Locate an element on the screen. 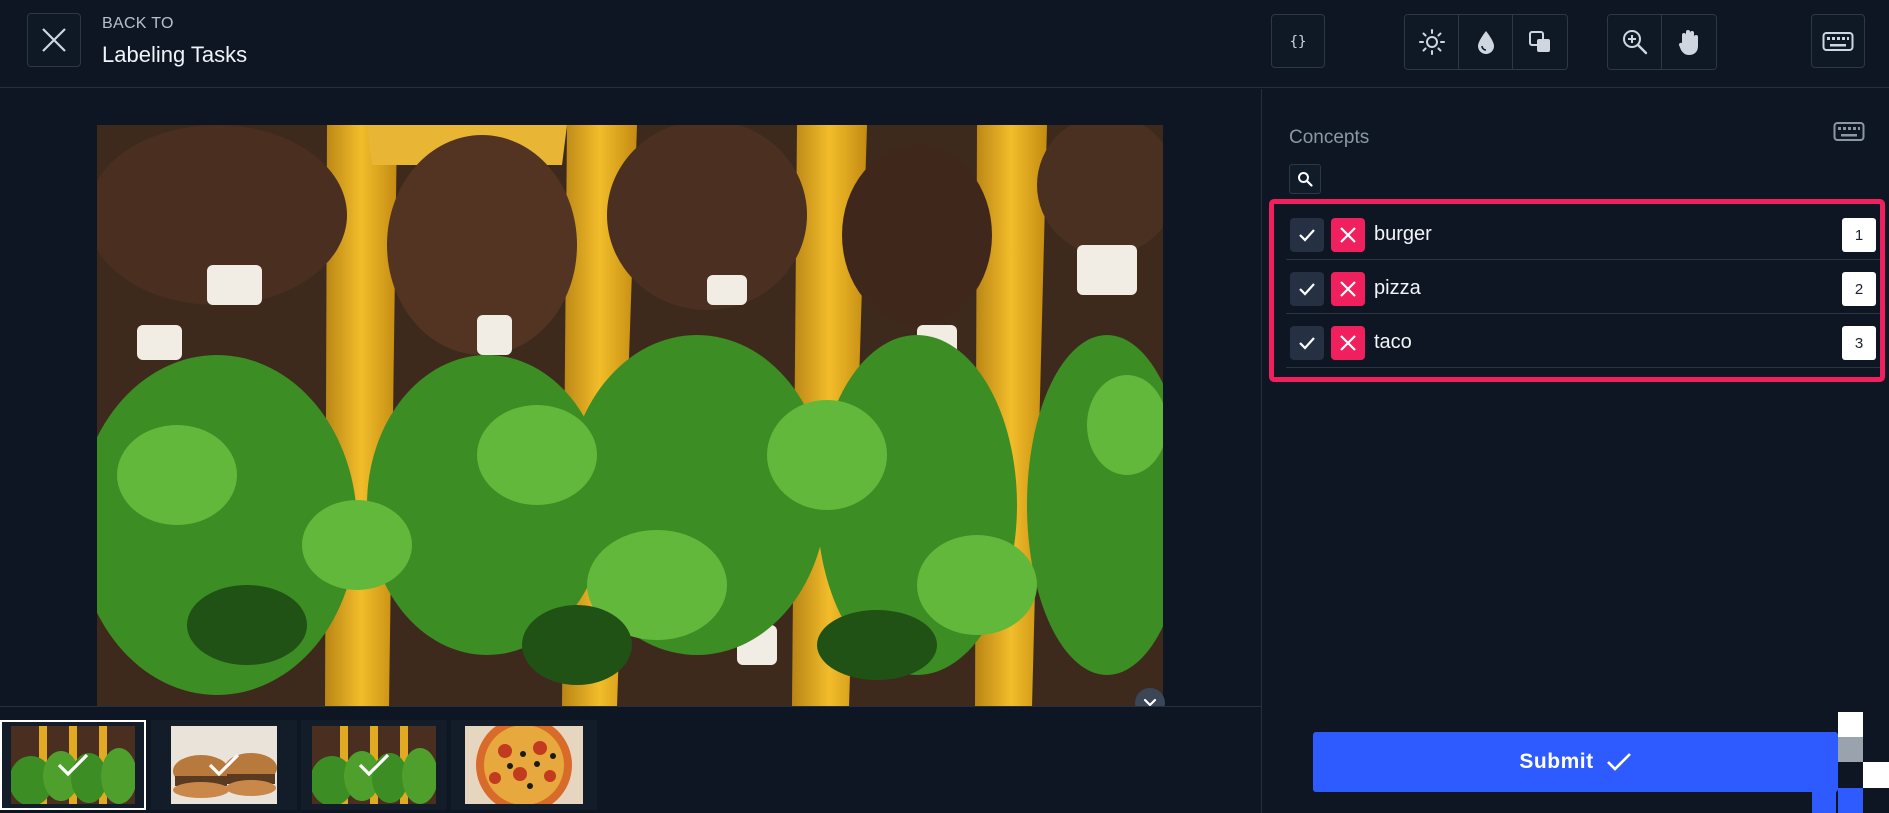 The height and width of the screenshot is (813, 1889). concept-list: burger 1 pizza 2 taco 3 is located at coordinates (1577, 290).